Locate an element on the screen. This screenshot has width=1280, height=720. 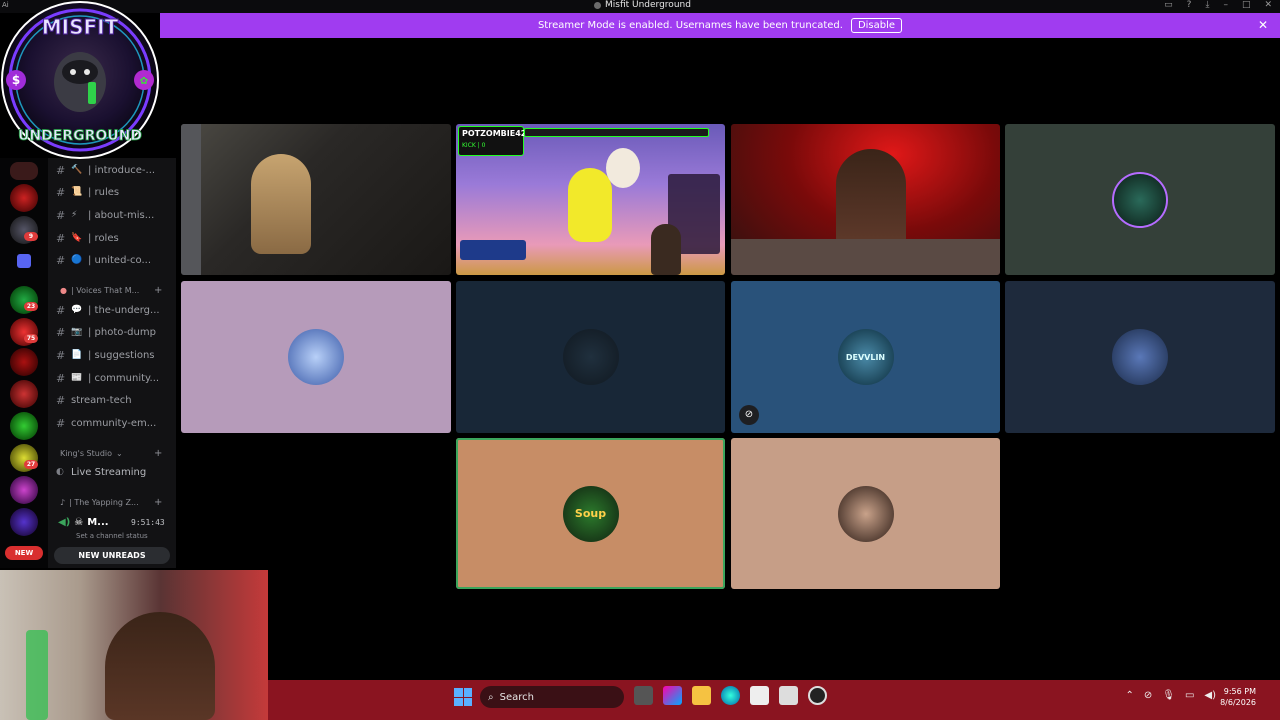
logo-bottom-text: UNDERGROUND is located at coordinates (80, 136).